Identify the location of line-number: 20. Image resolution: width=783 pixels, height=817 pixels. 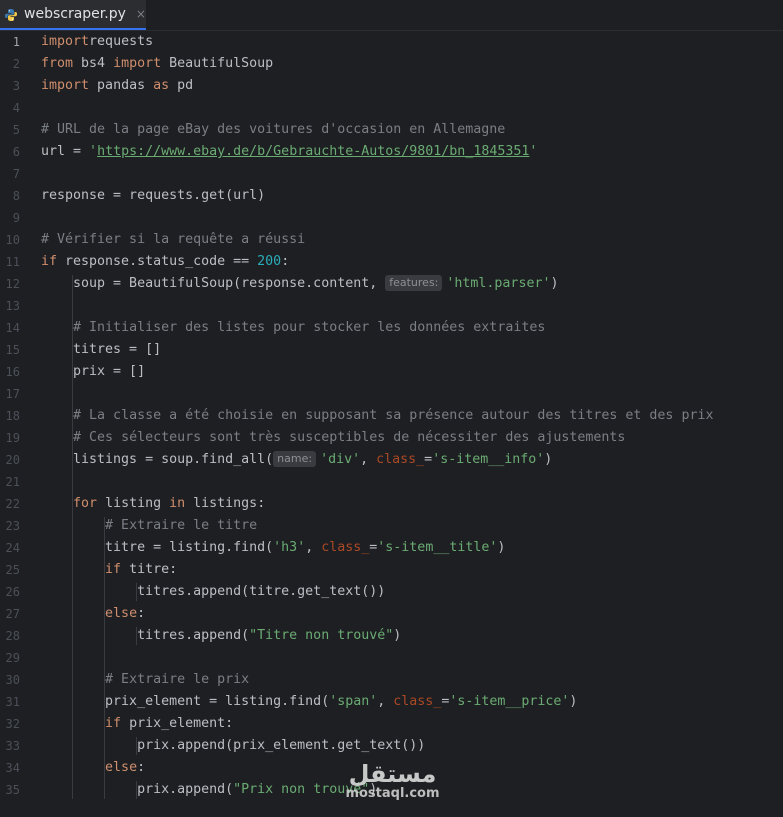
(12, 460).